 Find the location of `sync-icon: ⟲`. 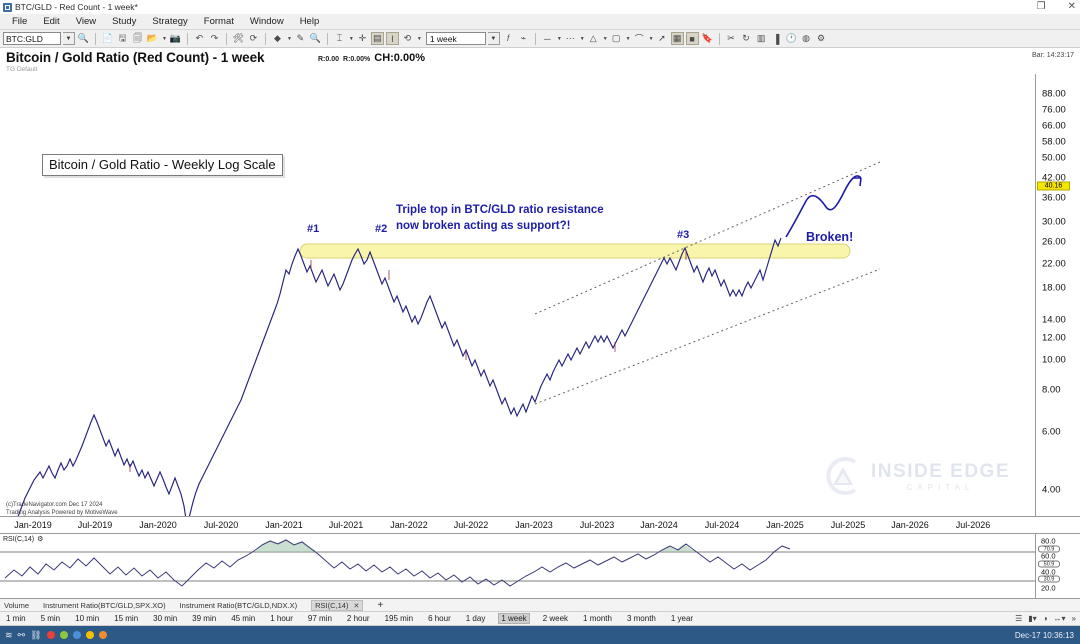

sync-icon: ⟲ is located at coordinates (407, 38).